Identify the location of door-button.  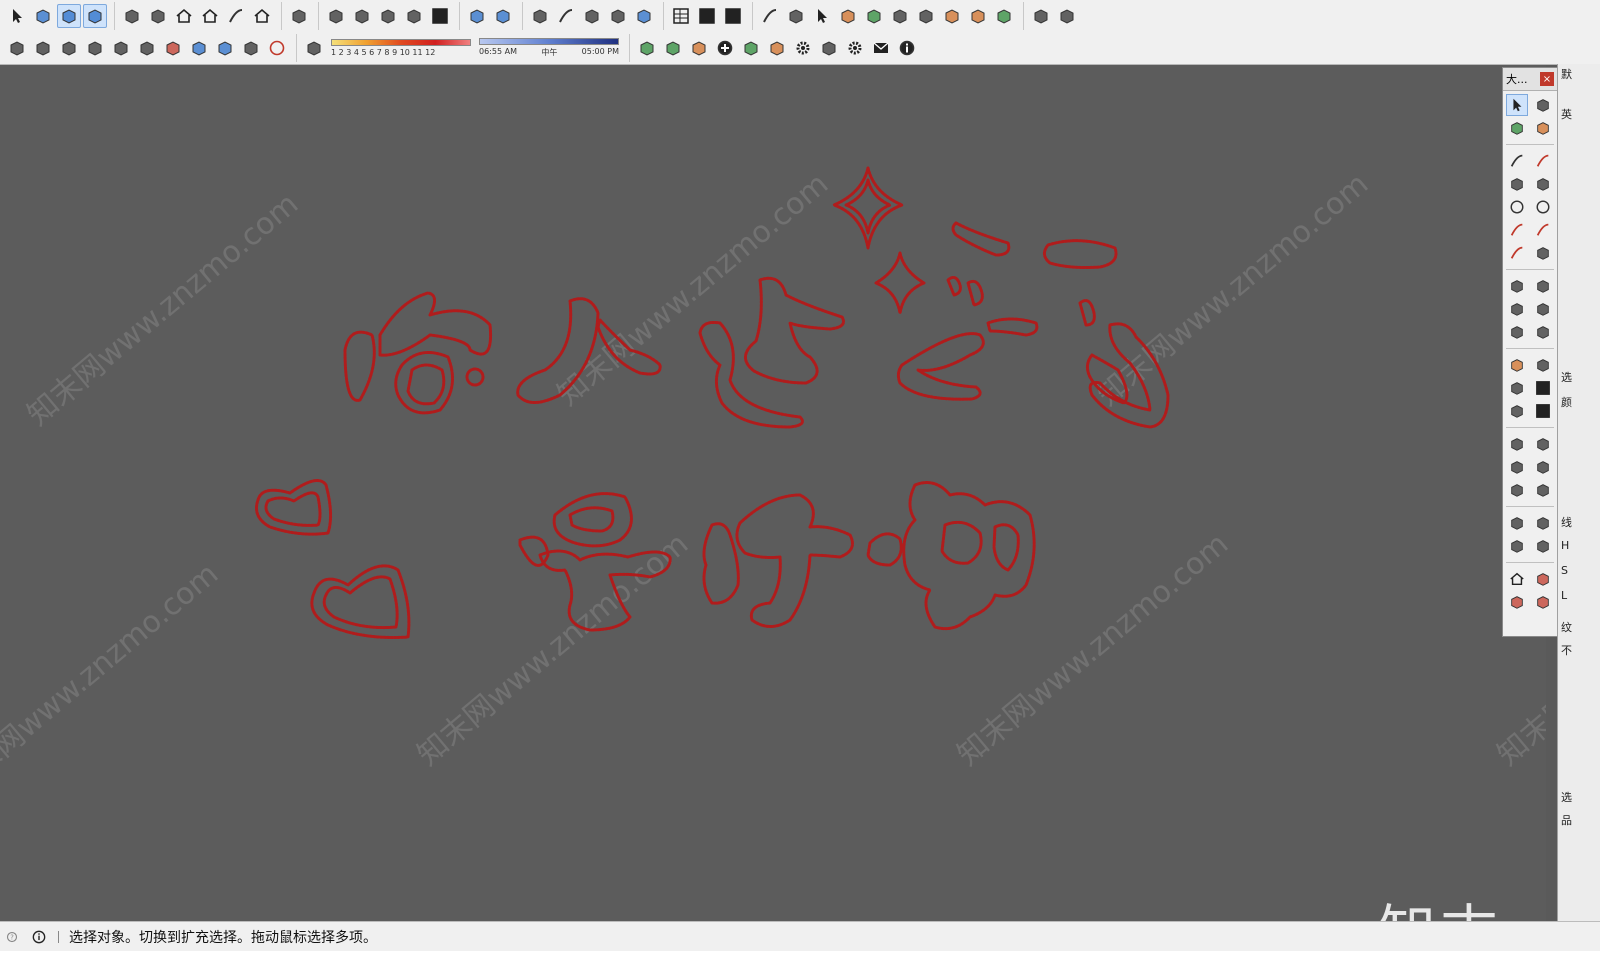
(158, 16).